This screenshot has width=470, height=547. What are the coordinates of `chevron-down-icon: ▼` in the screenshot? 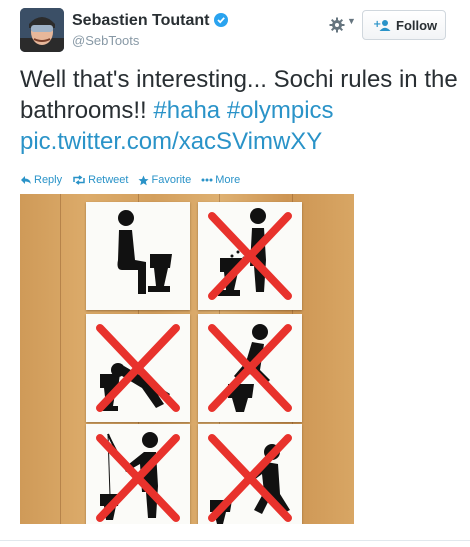 It's located at (351, 21).